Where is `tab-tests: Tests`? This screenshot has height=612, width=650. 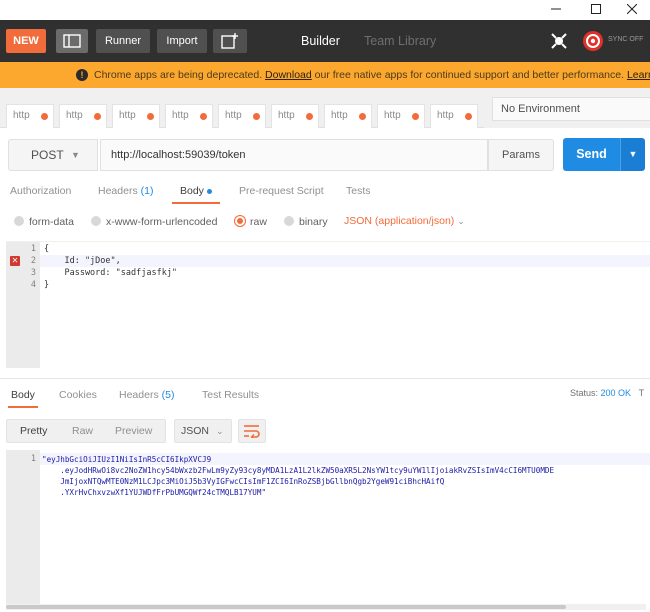
tab-tests: Tests is located at coordinates (358, 193).